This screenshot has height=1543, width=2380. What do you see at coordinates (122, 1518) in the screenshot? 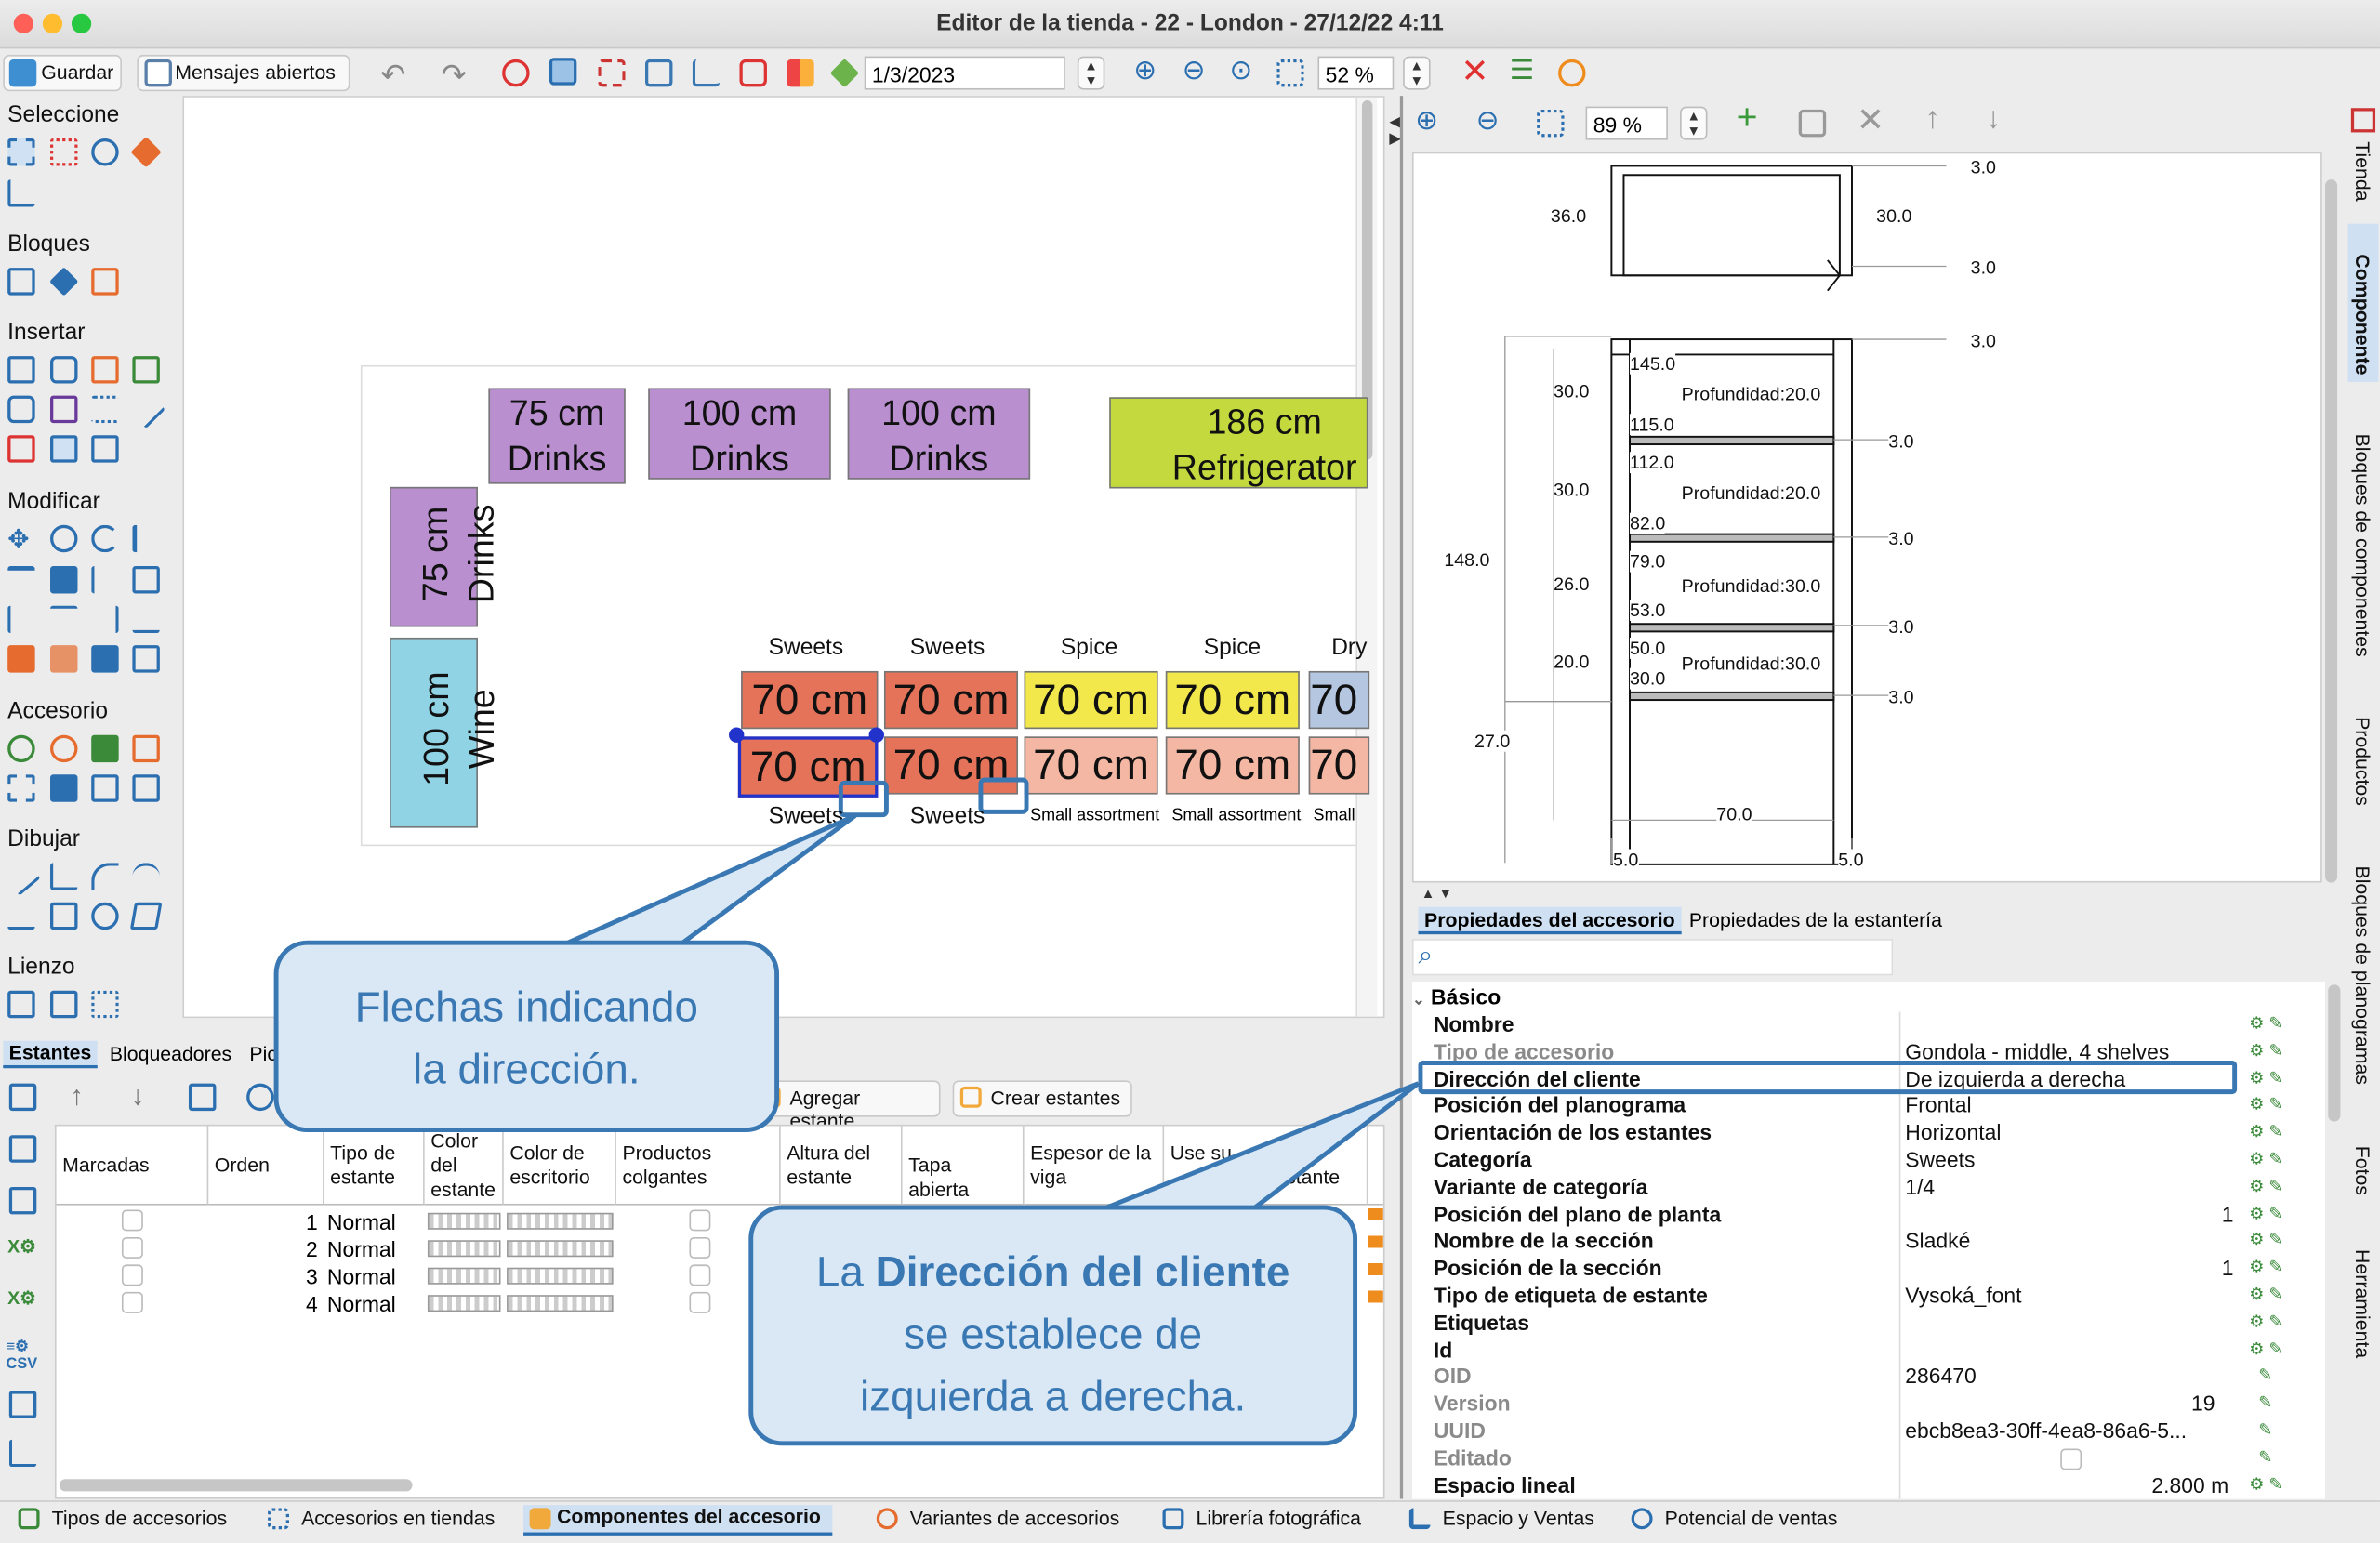
I see `bottom-tab-fixture-types: Tipos de accesorios` at bounding box center [122, 1518].